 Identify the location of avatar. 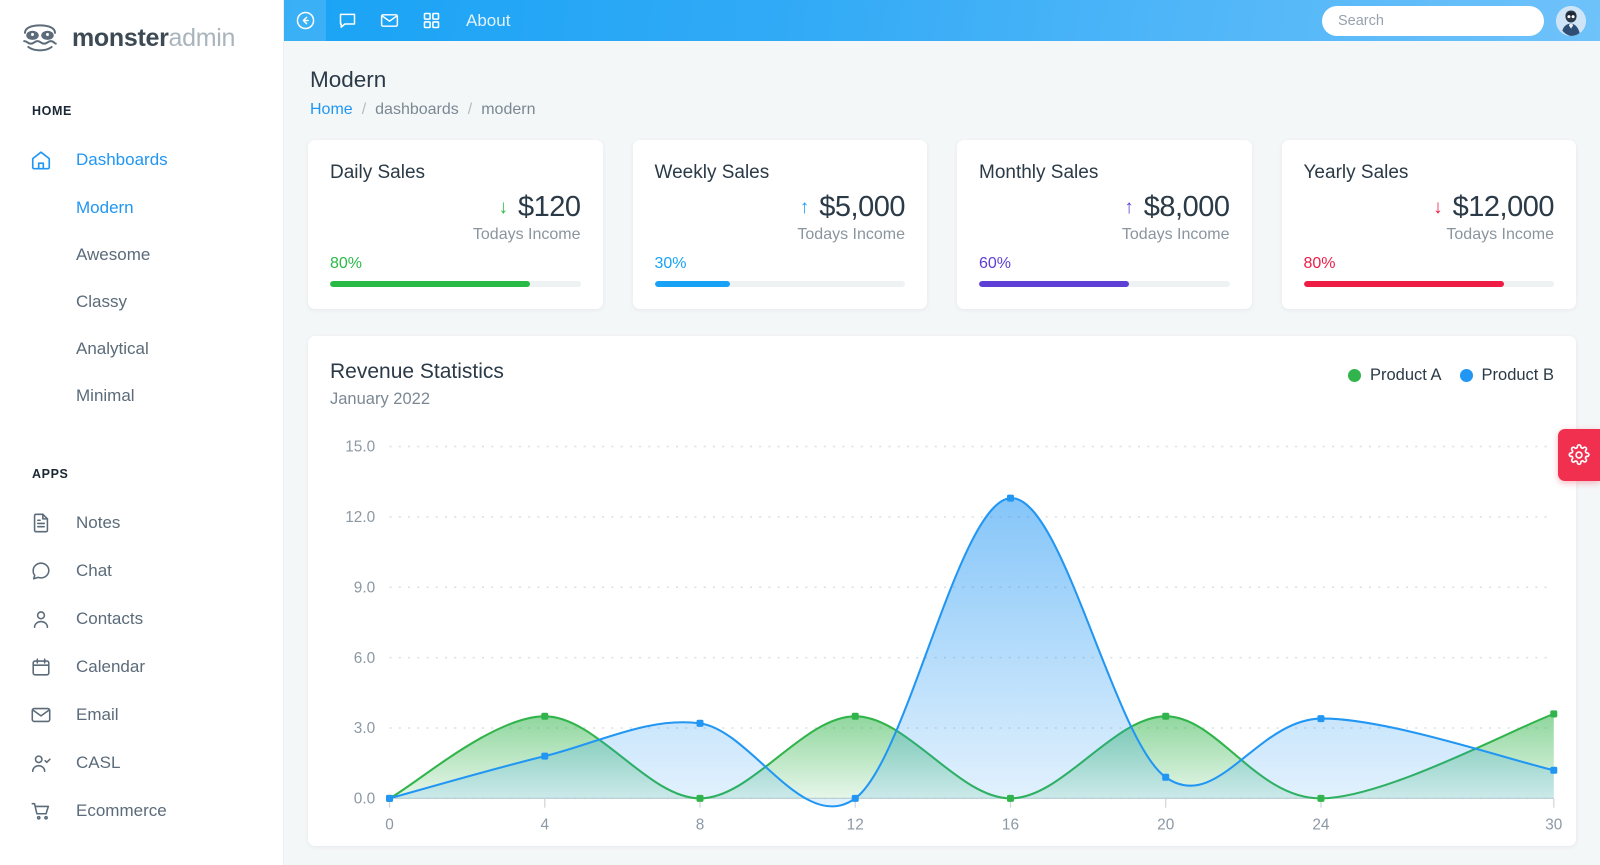
(1571, 20).